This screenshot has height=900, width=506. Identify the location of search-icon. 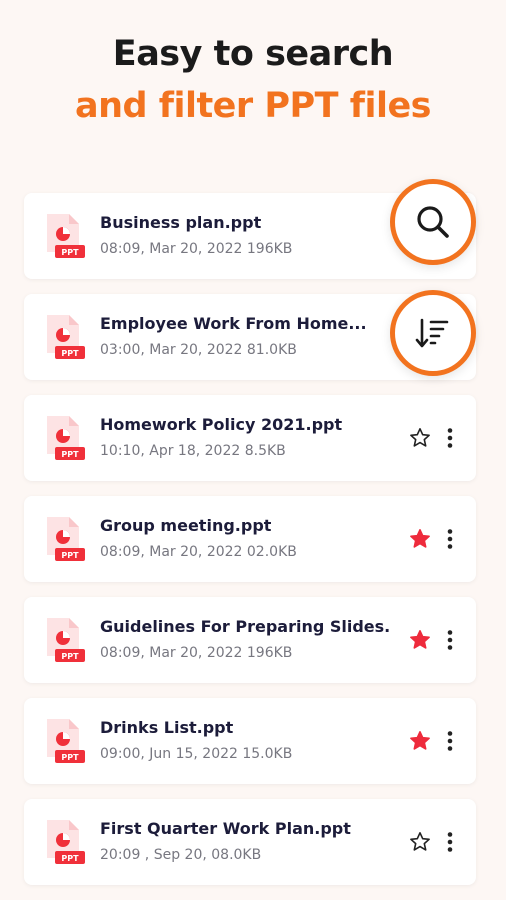
(433, 222).